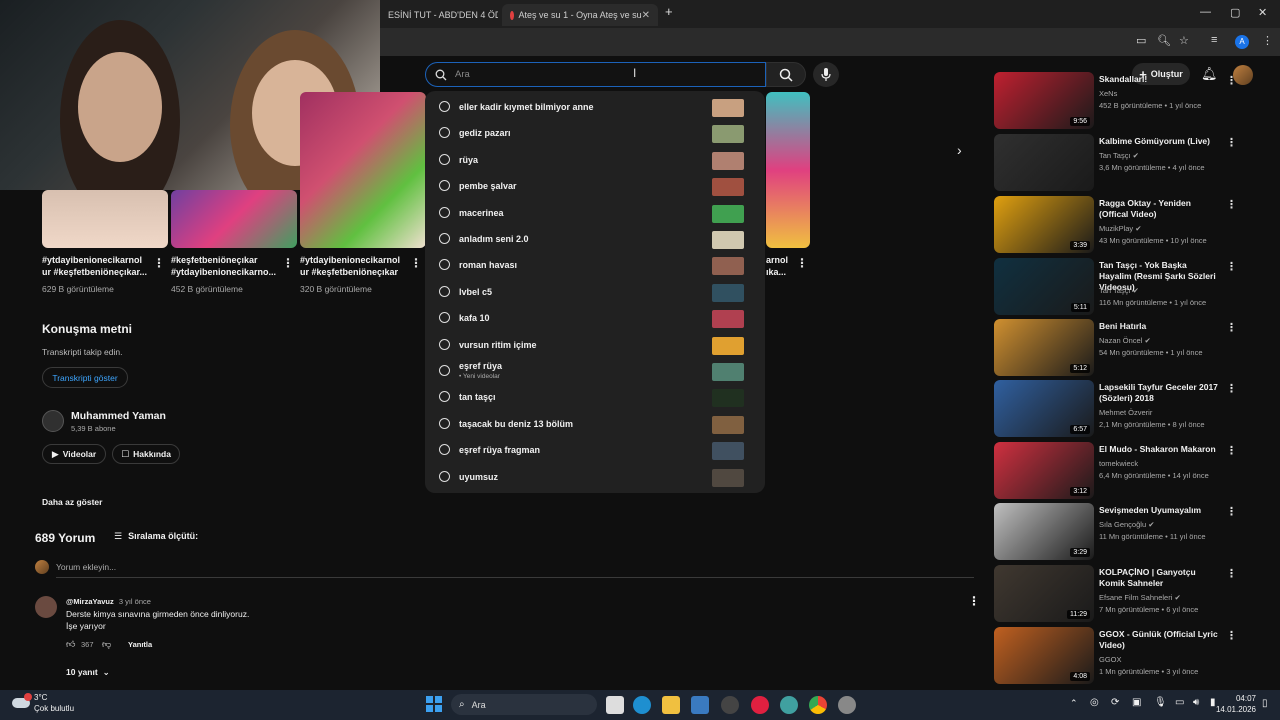 The width and height of the screenshot is (1280, 720). What do you see at coordinates (595, 74) in the screenshot?
I see `search-box: Ara I` at bounding box center [595, 74].